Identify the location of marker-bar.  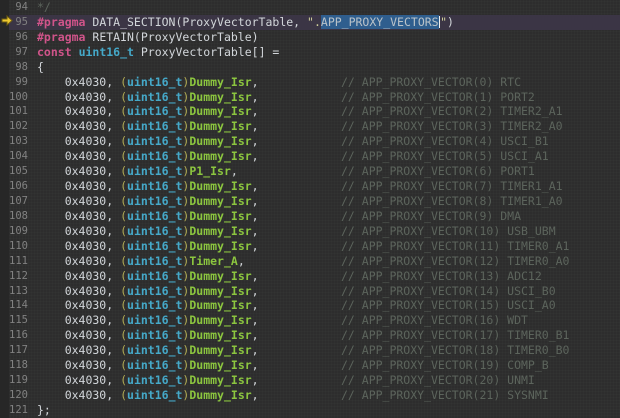
(4, 209).